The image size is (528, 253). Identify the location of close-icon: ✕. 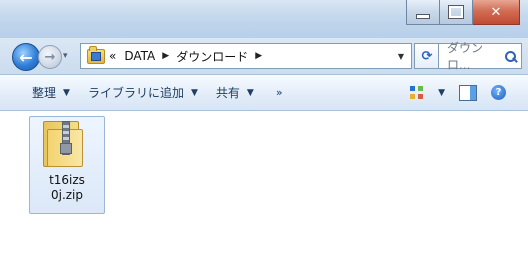
(496, 12).